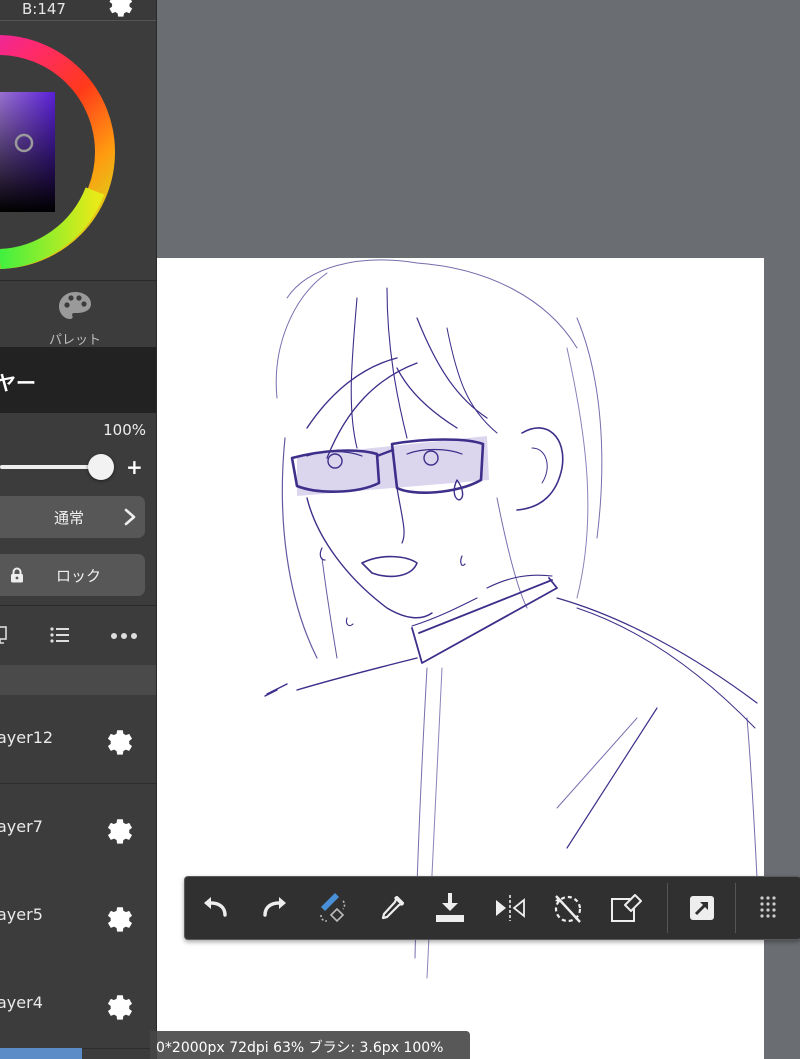  I want to click on opacity-thumb, so click(101, 467).